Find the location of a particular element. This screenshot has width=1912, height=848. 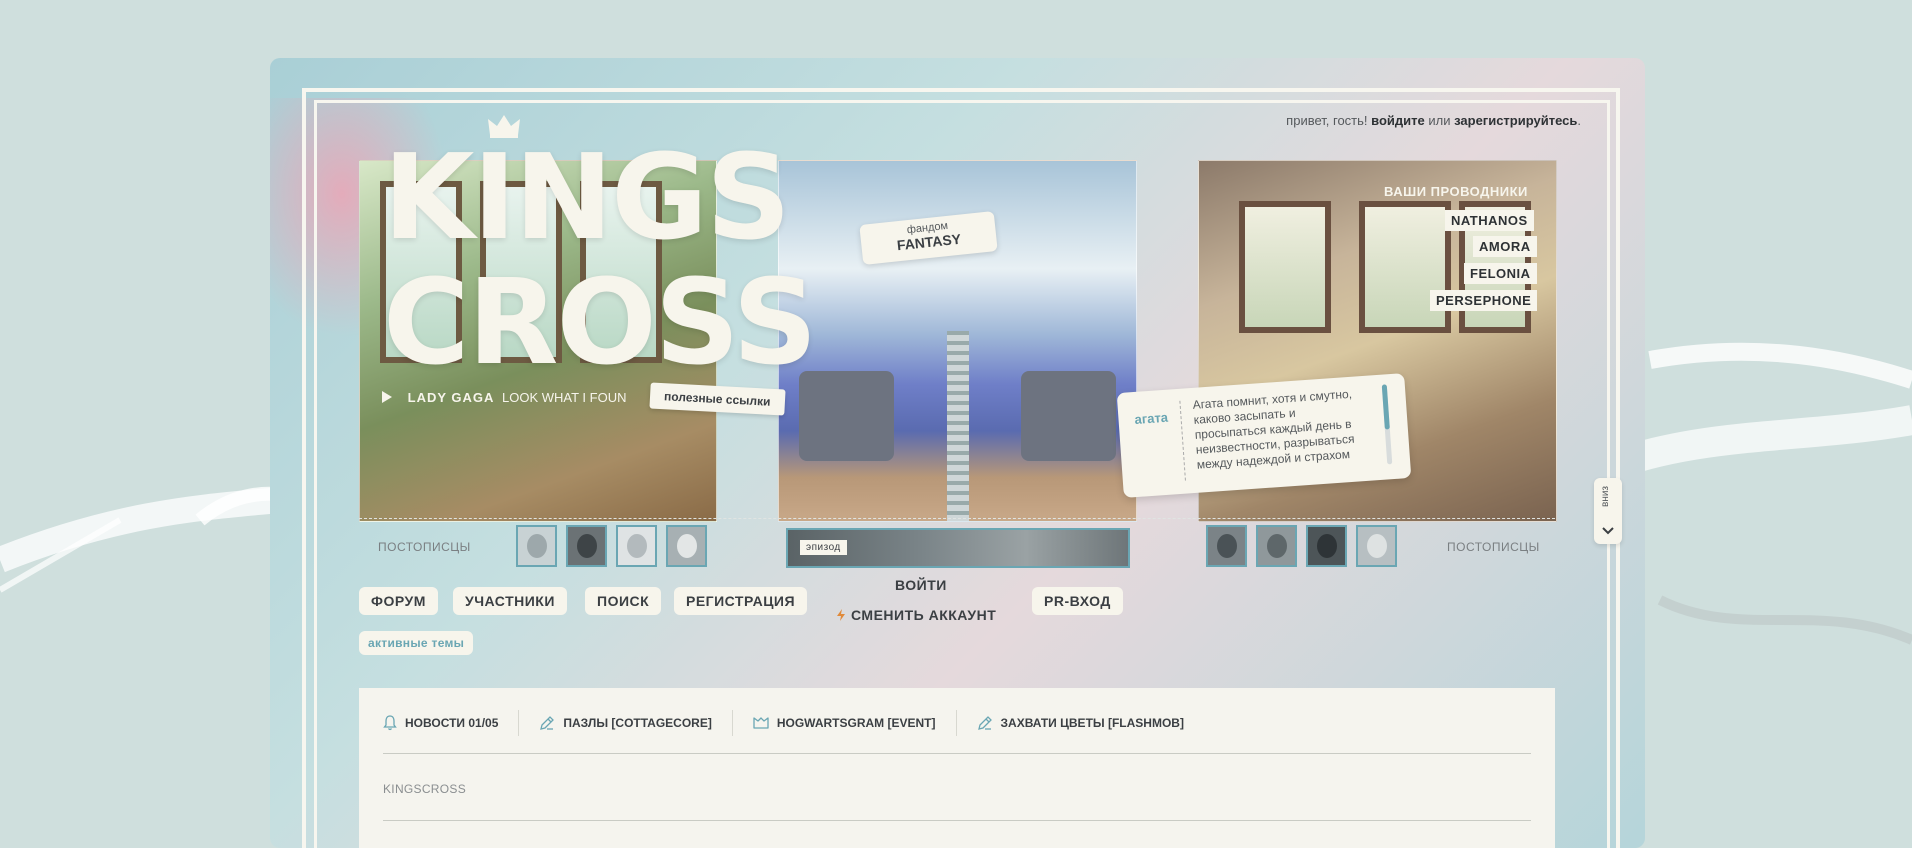

quote-author: агата is located at coordinates (1151, 418).